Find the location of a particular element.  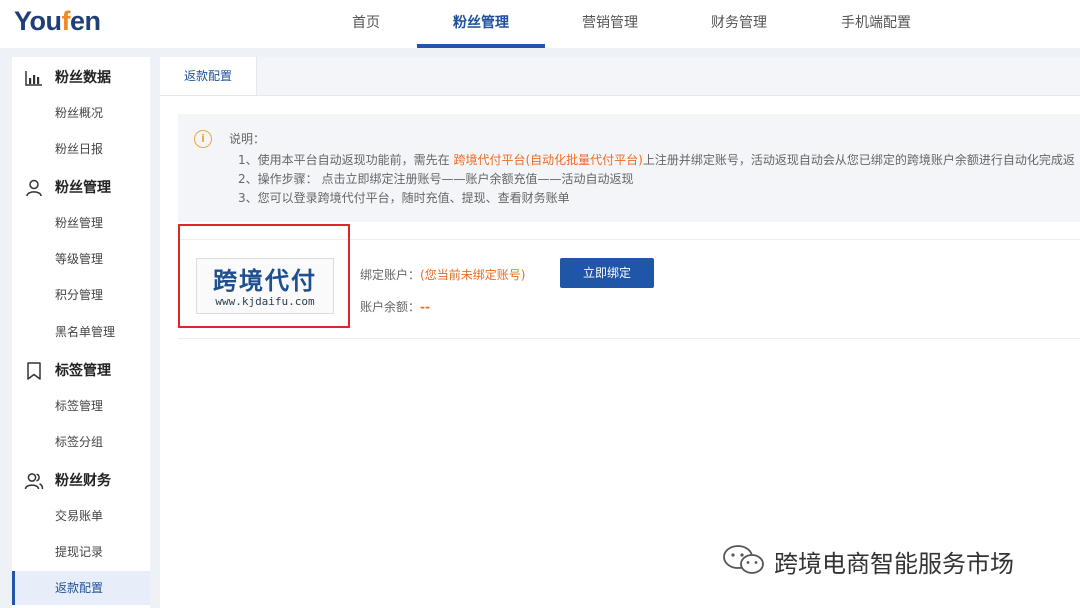

sidebar-item-tag-groups: 标签分组 is located at coordinates (81, 442).